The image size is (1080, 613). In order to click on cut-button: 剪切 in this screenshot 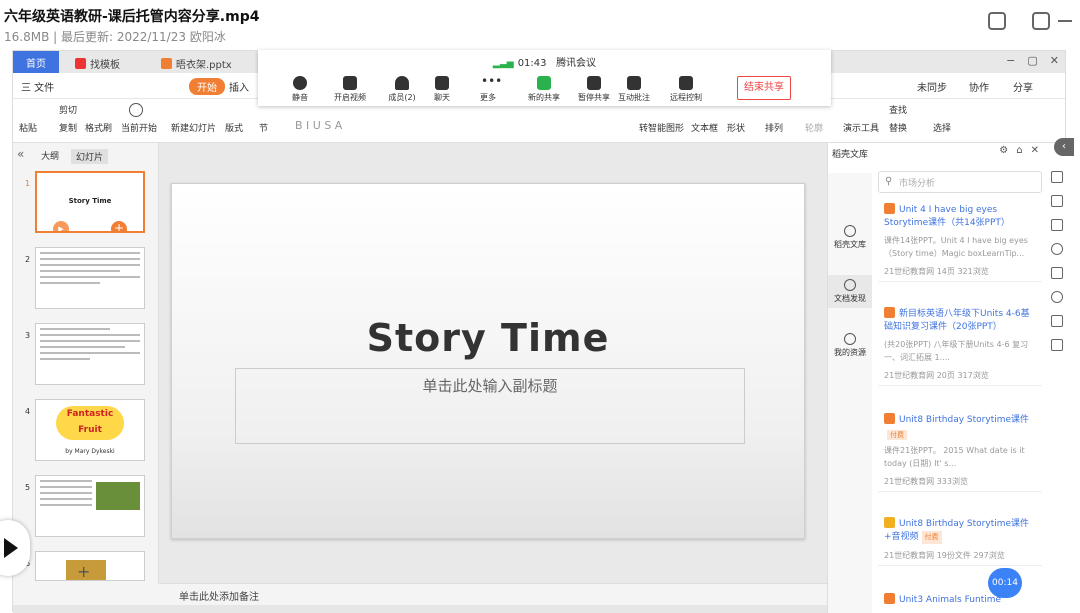, I will do `click(68, 109)`.